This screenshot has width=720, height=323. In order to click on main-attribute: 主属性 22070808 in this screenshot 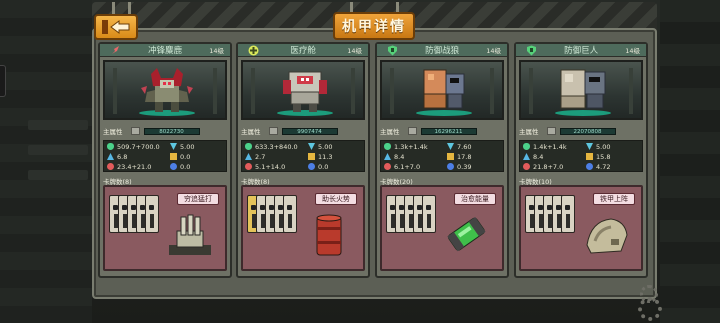, I will do `click(567, 131)`.